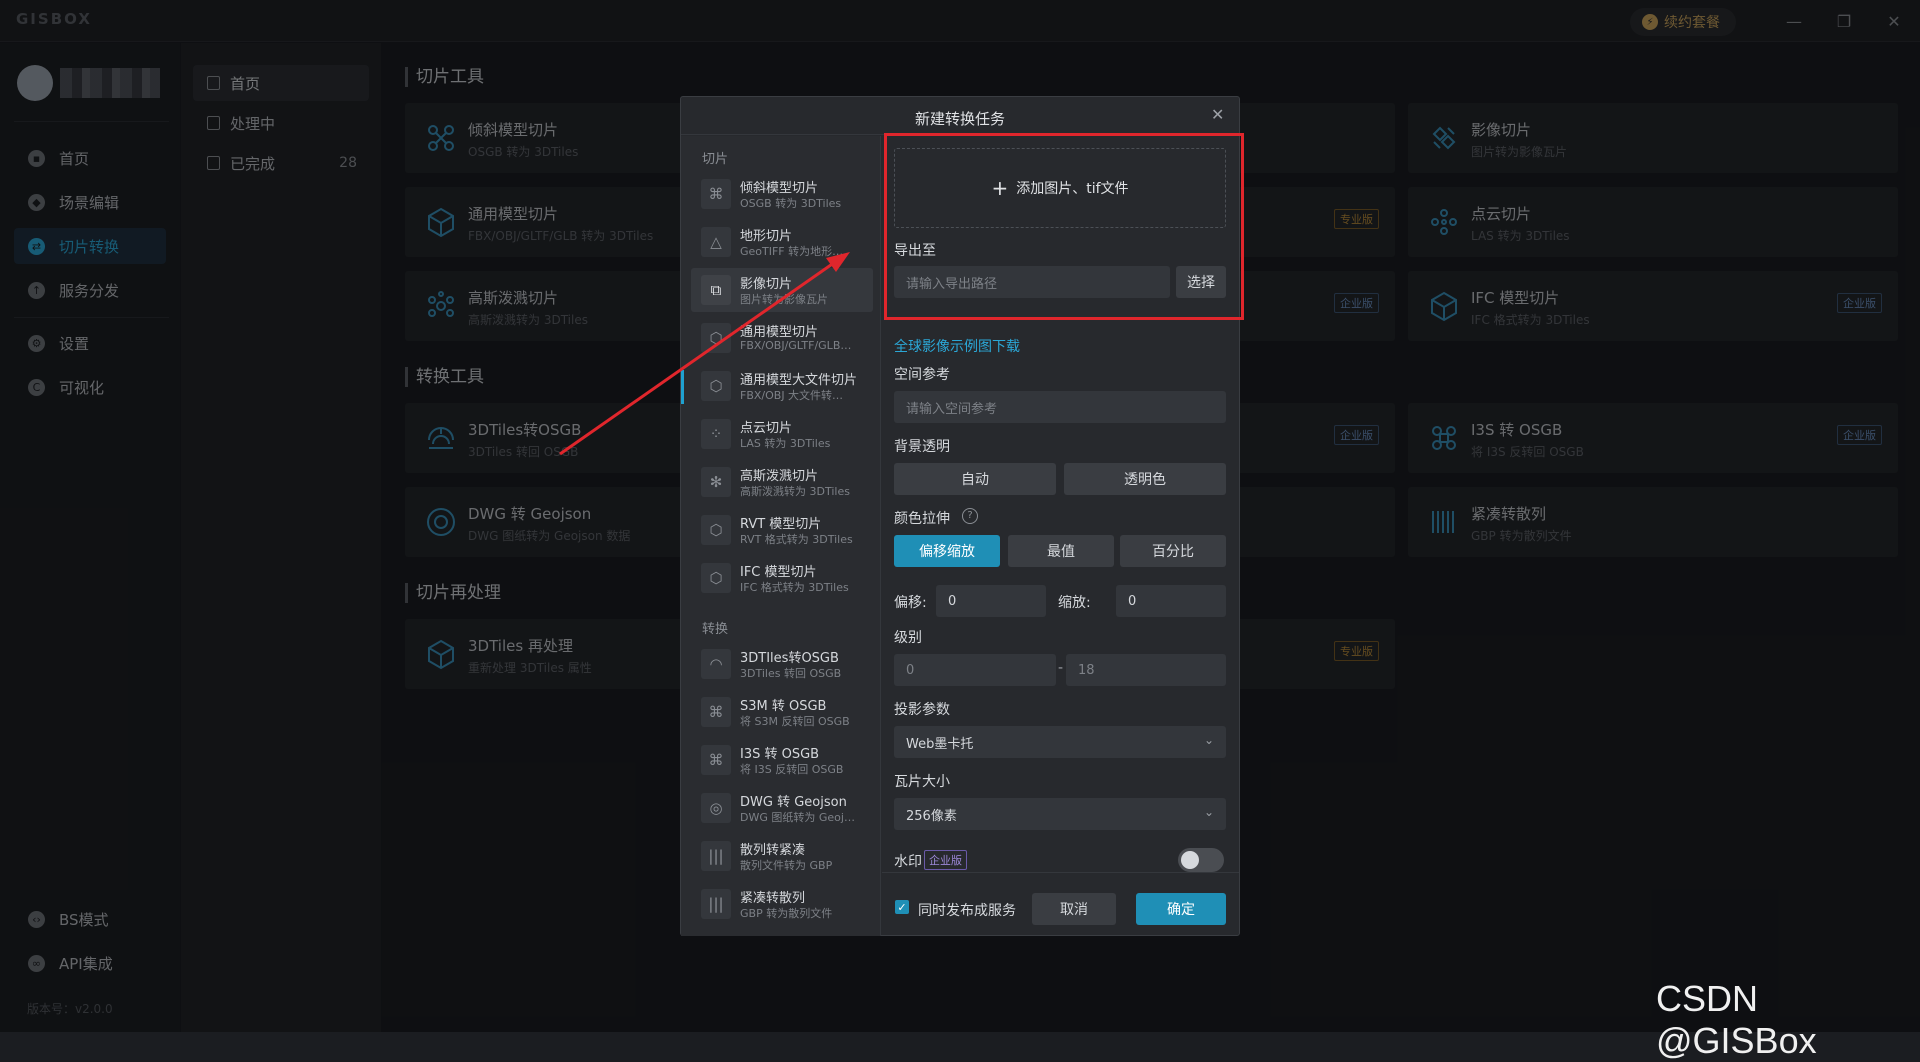 This screenshot has height=1062, width=1920. What do you see at coordinates (908, 862) in the screenshot?
I see `watermark-label: 水印` at bounding box center [908, 862].